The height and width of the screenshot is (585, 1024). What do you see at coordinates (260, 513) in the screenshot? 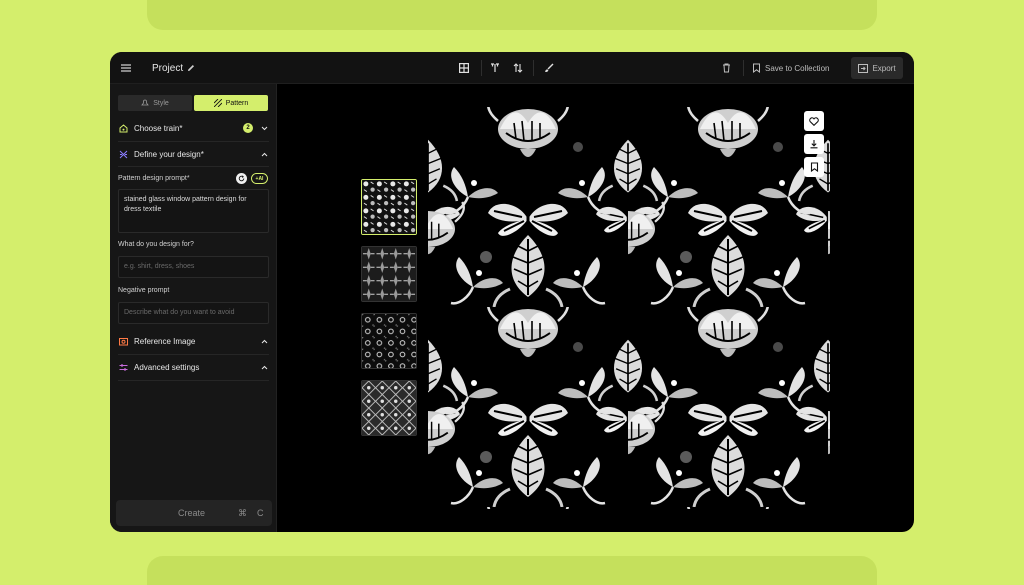
I see `shortcut-c-key: C` at bounding box center [260, 513].